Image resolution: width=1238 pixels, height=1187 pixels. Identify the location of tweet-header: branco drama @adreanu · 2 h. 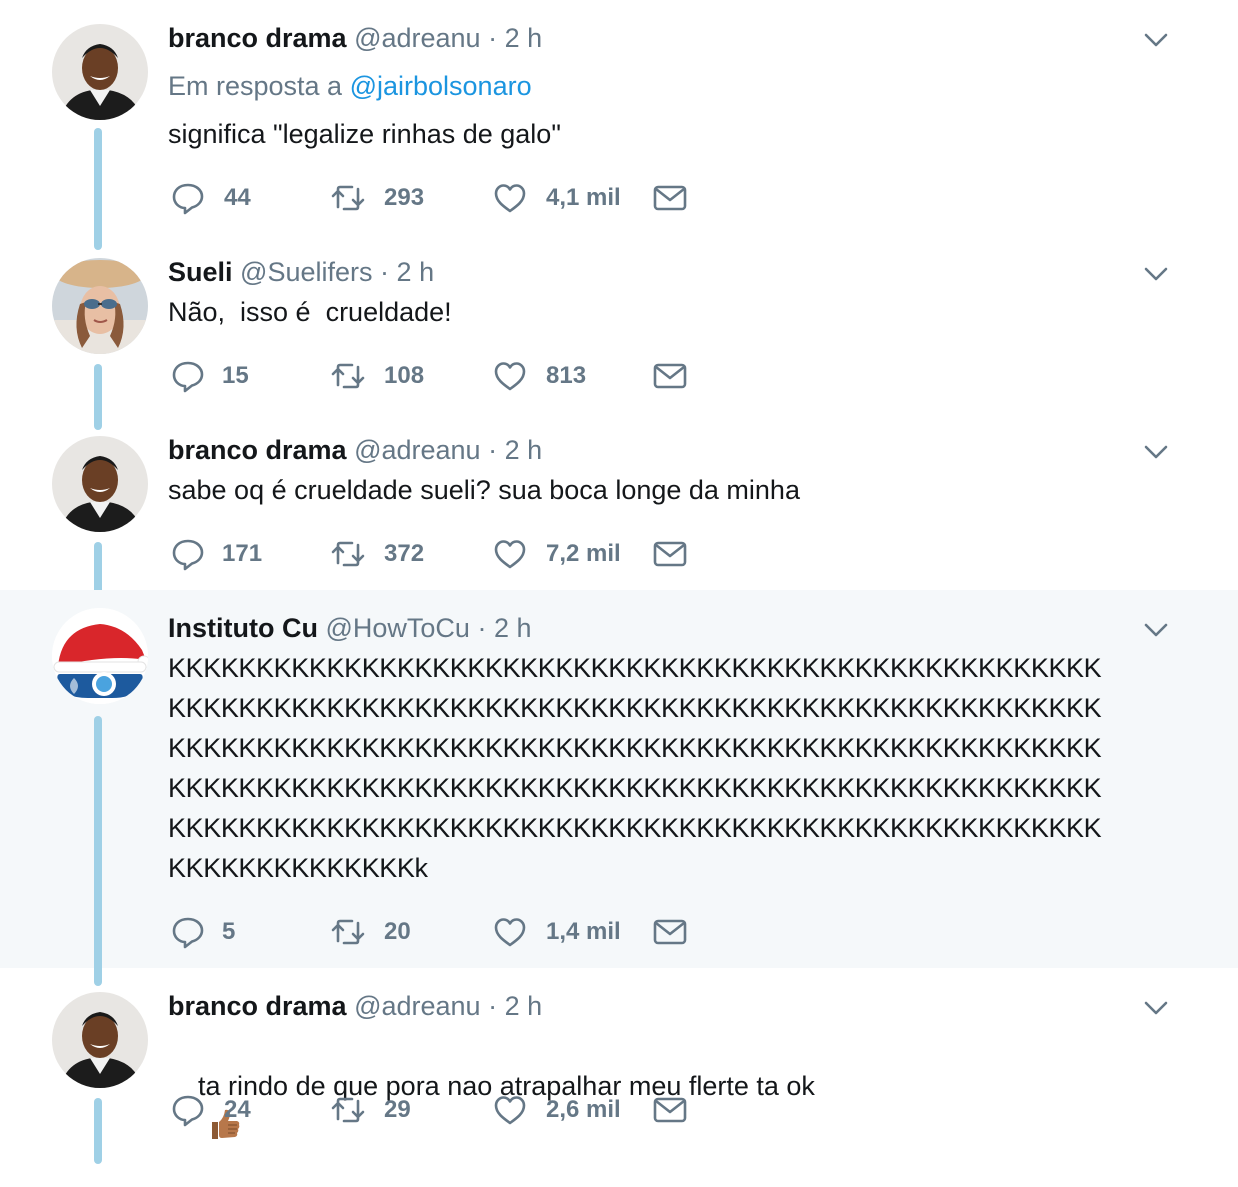
(355, 38).